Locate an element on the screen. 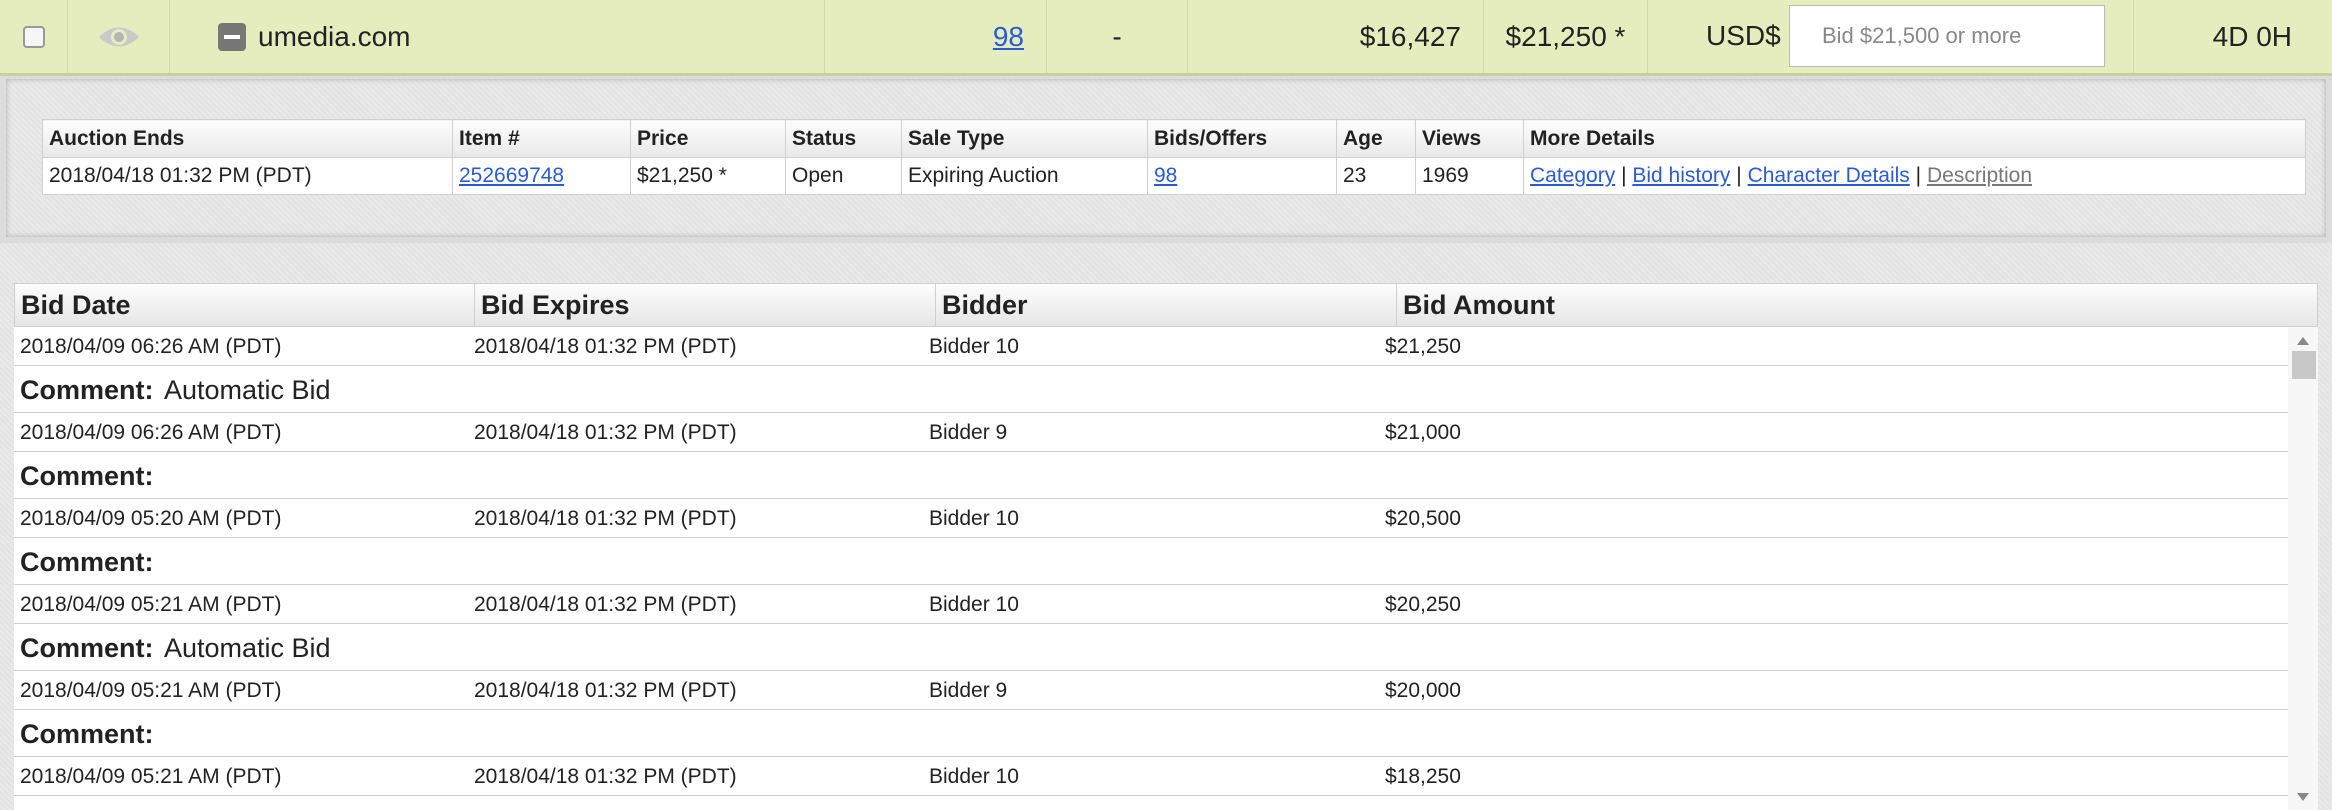 This screenshot has height=810, width=2332. header-bids-offers: Bids/Offers is located at coordinates (1242, 138).